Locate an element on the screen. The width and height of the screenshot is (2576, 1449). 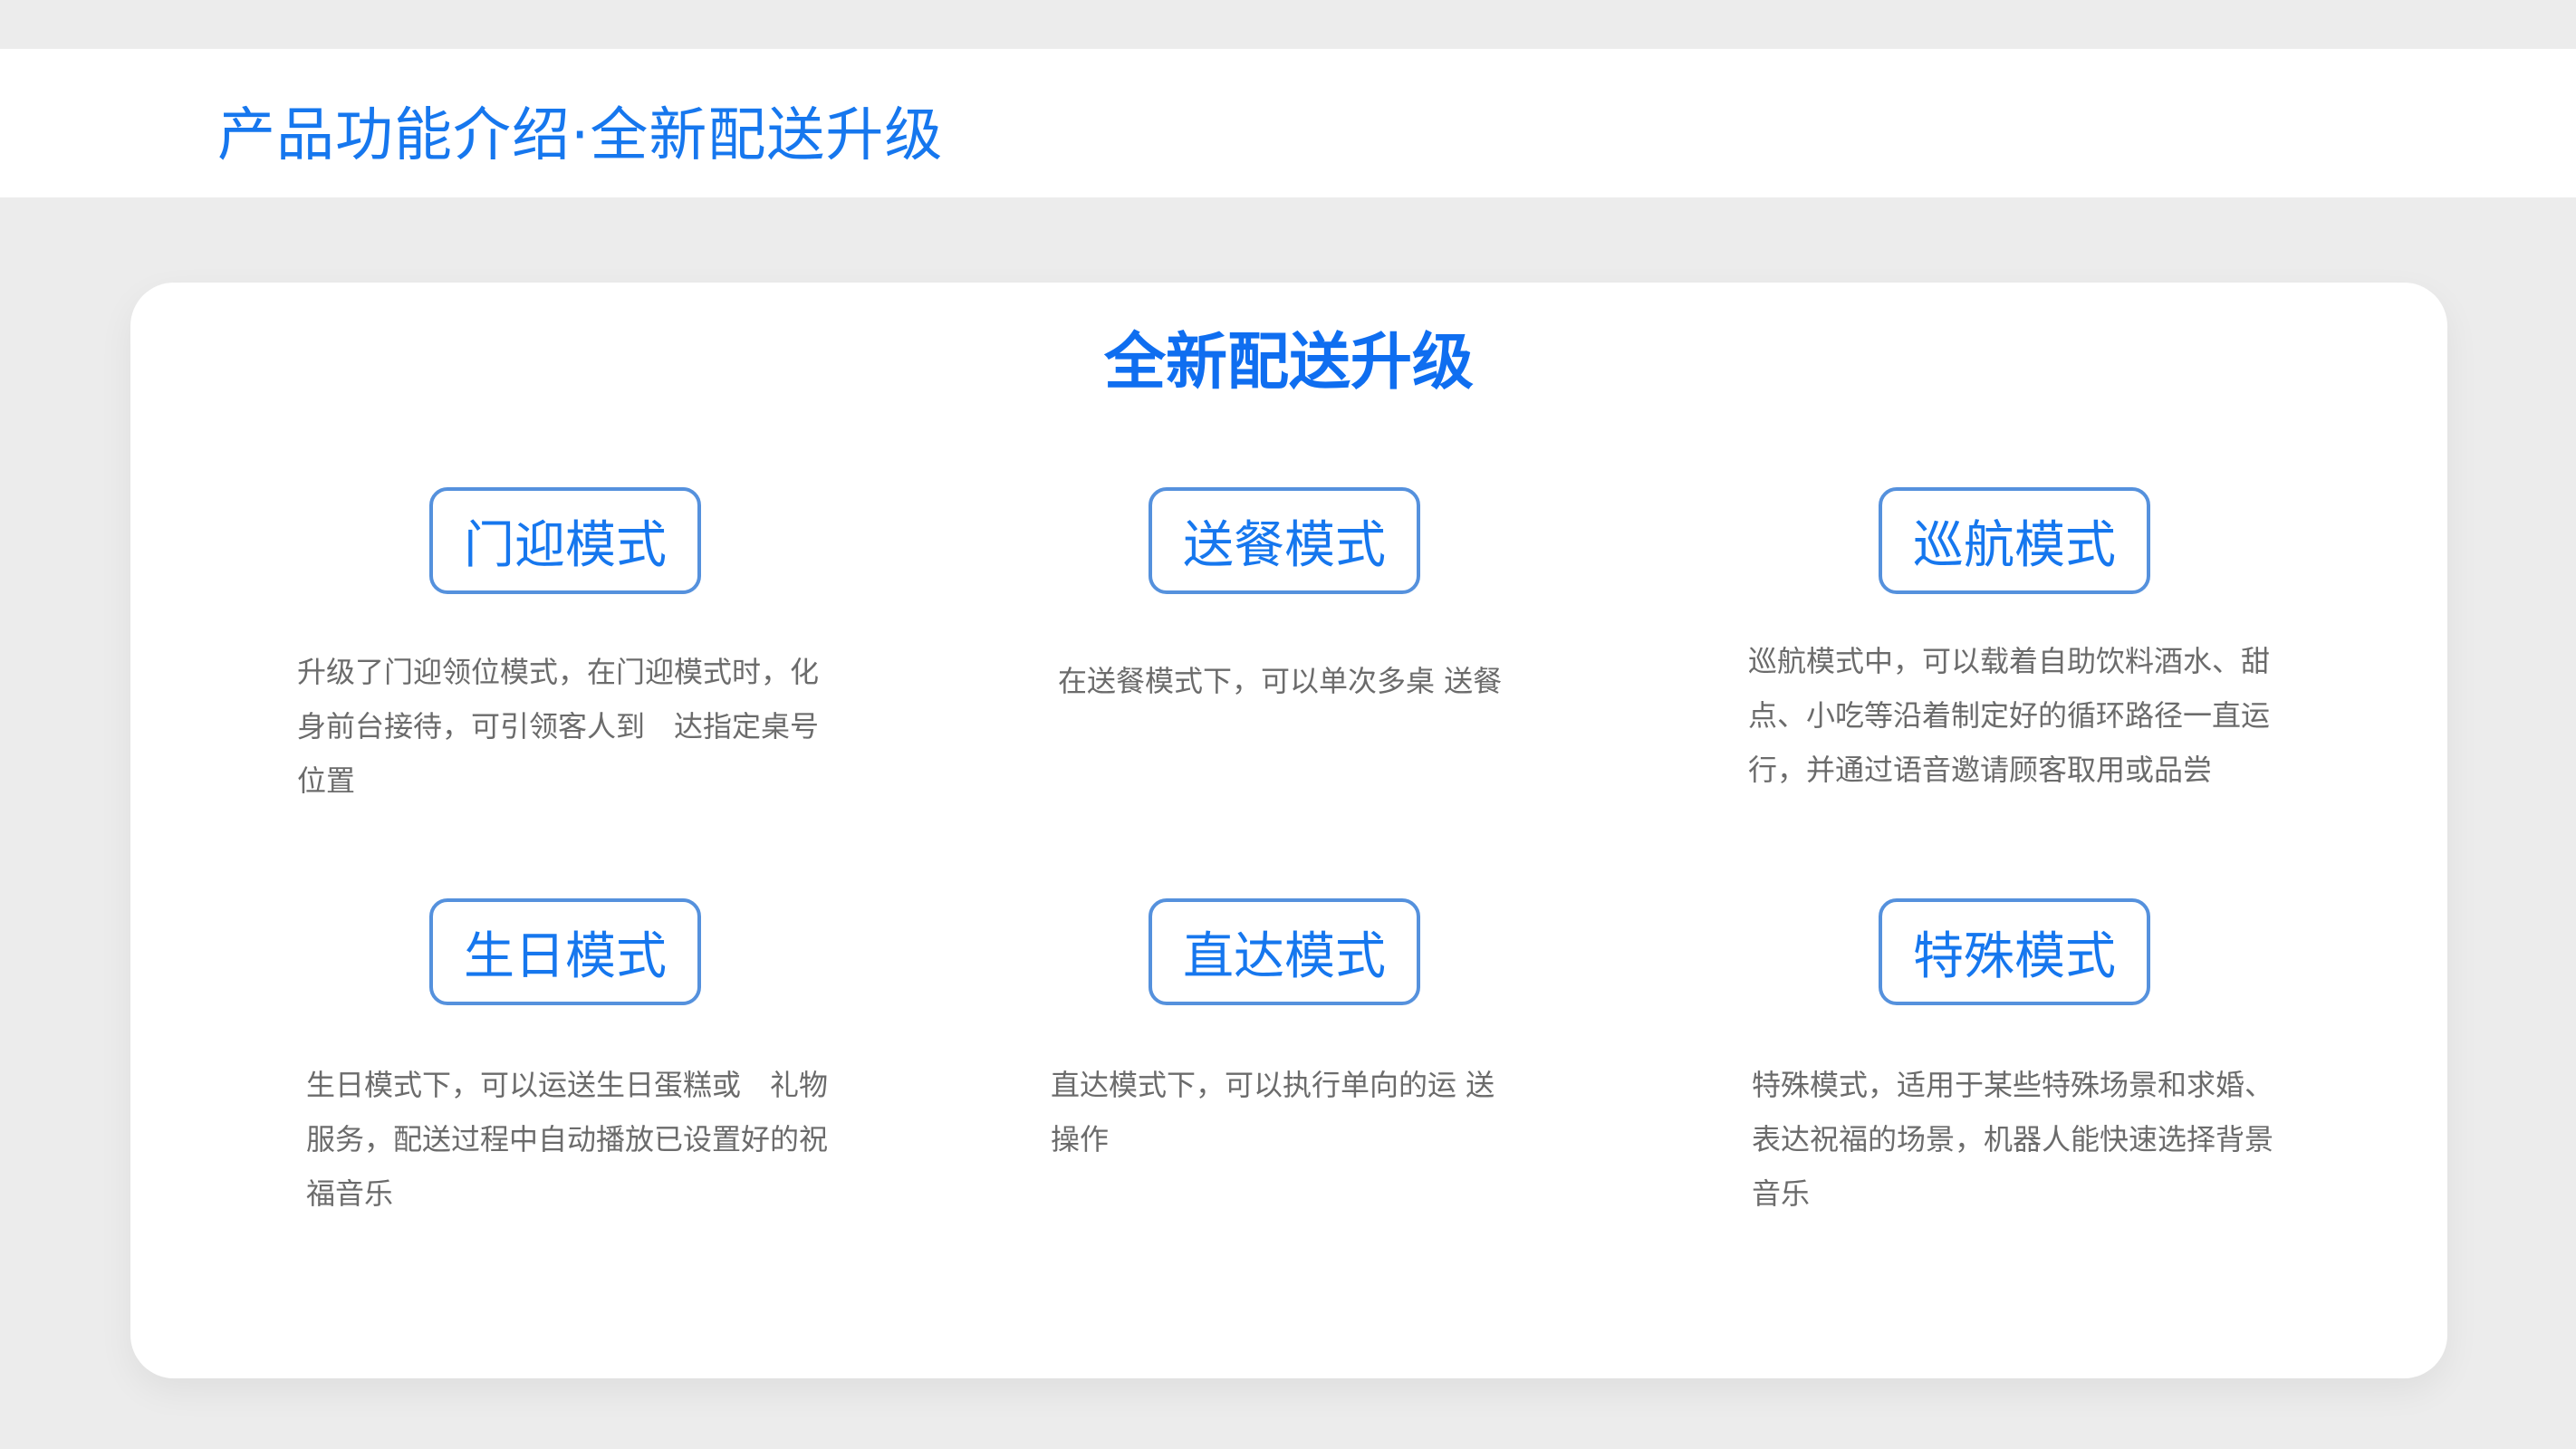
mode-description-direct: 直达模式下，可以执行单向的运 送操作 is located at coordinates (1273, 1112).